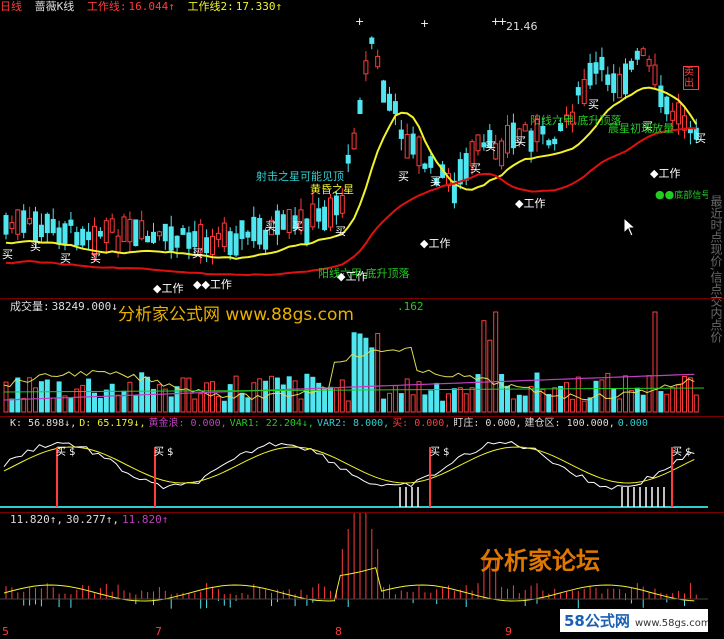 The height and width of the screenshot is (639, 724). Describe the element at coordinates (92, 519) in the screenshot. I see `osc-v2: 30.277↑,` at that location.